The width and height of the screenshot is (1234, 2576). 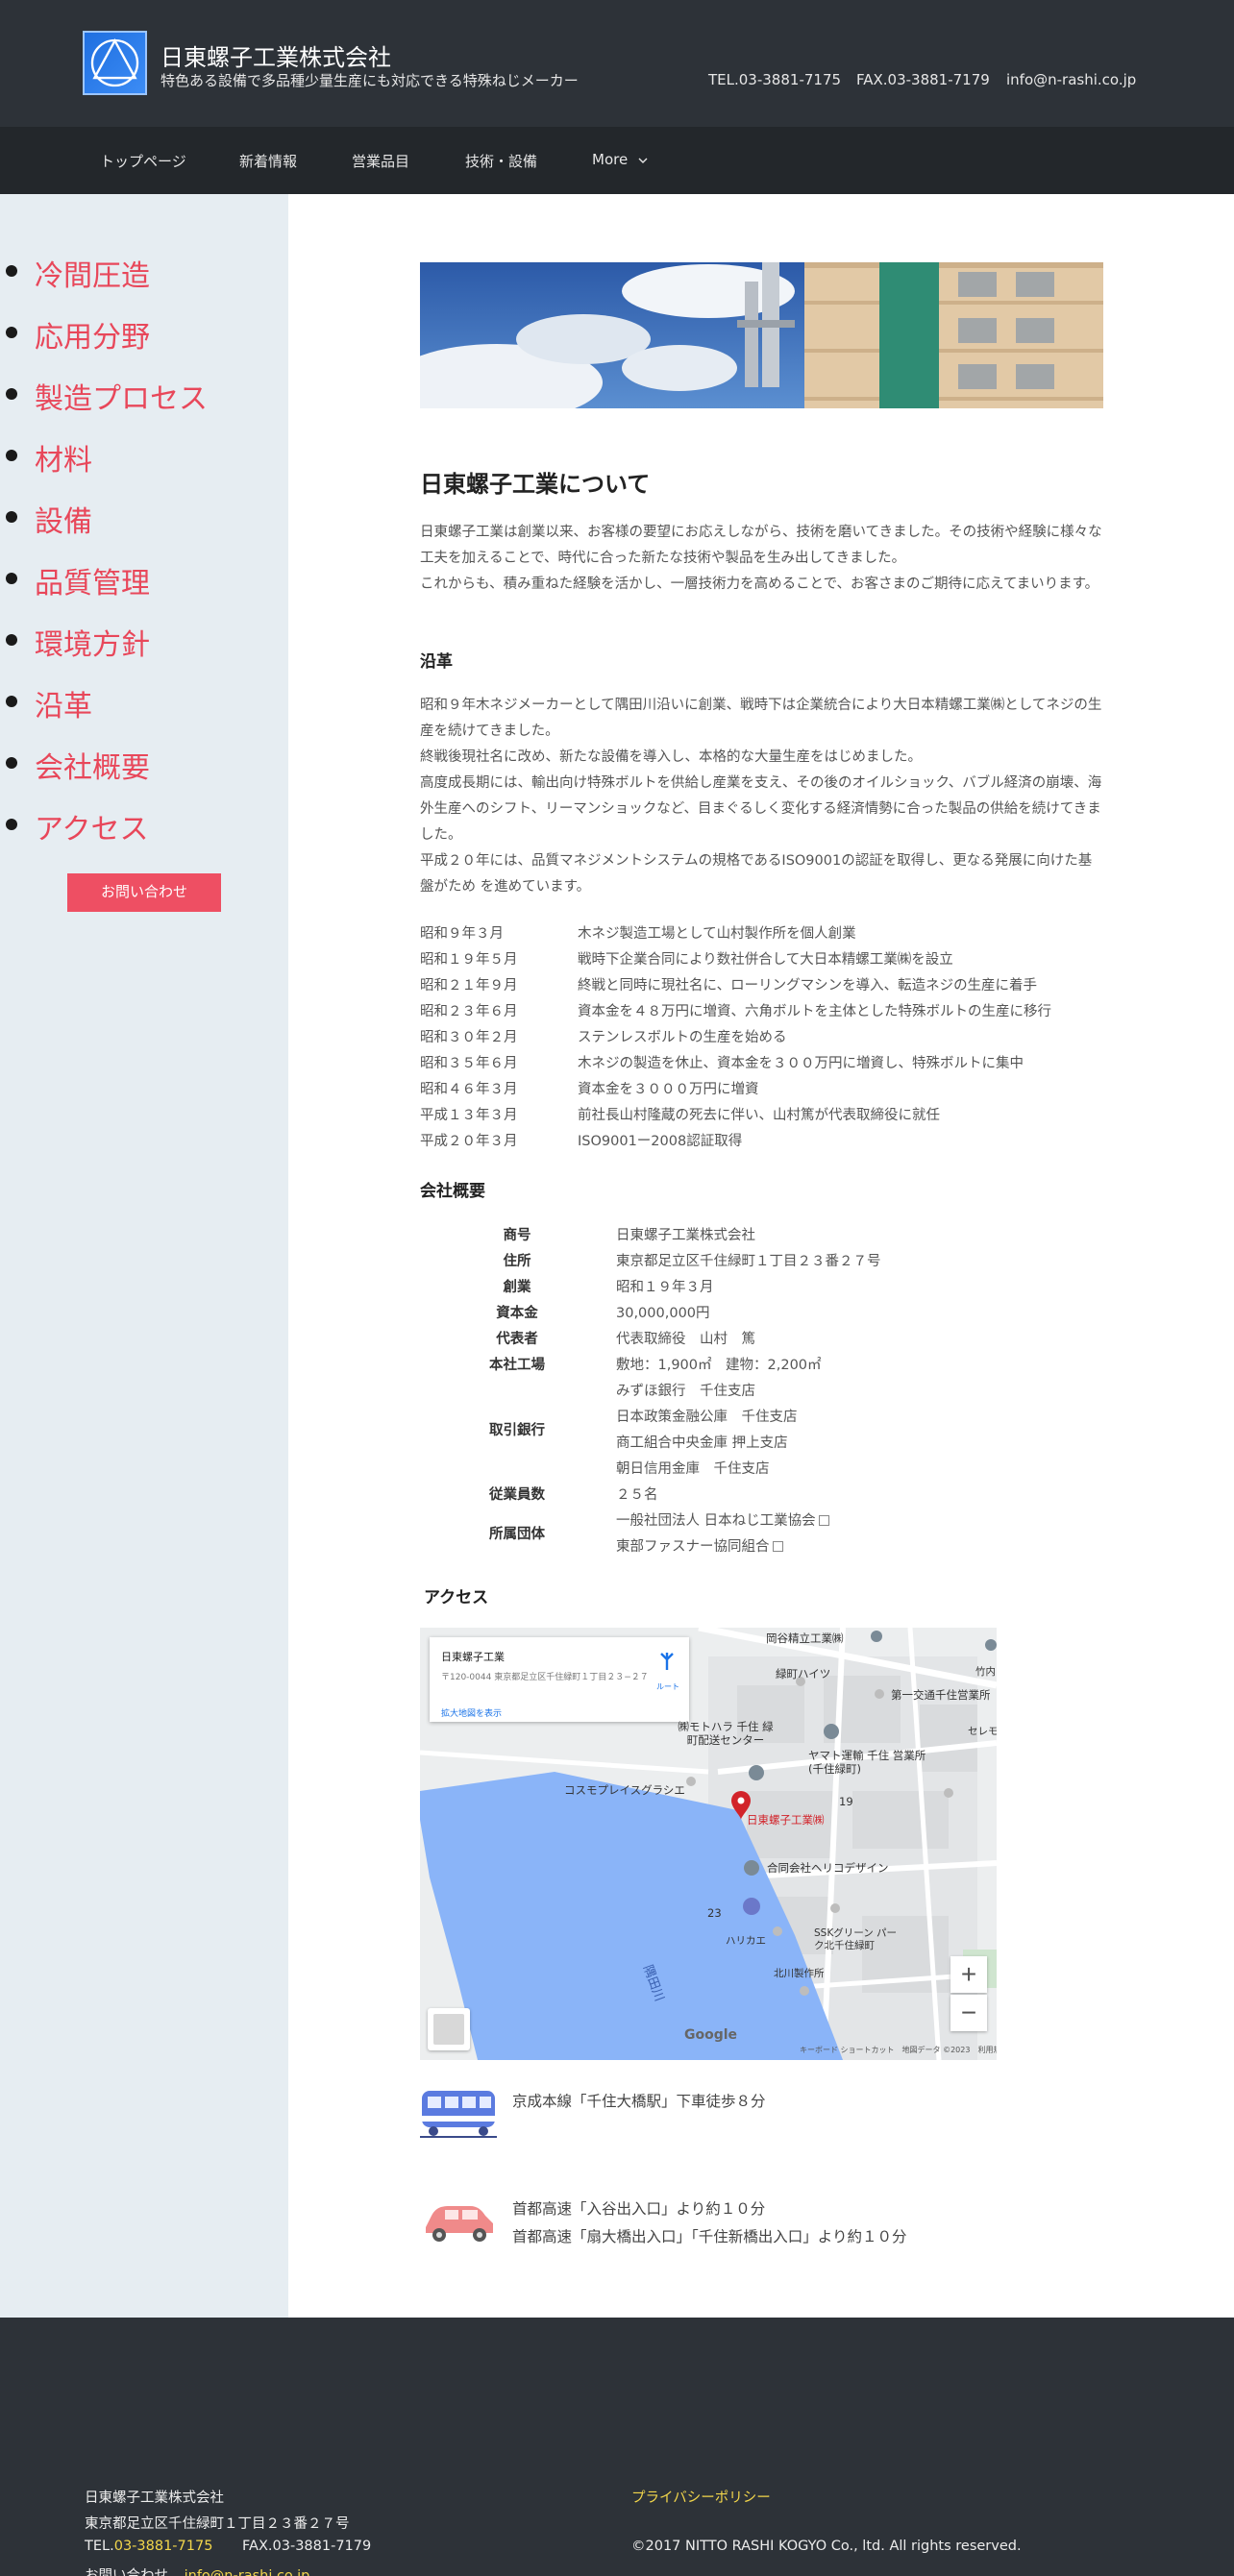 I want to click on sidebar-item-label: 沿革, so click(x=63, y=707).